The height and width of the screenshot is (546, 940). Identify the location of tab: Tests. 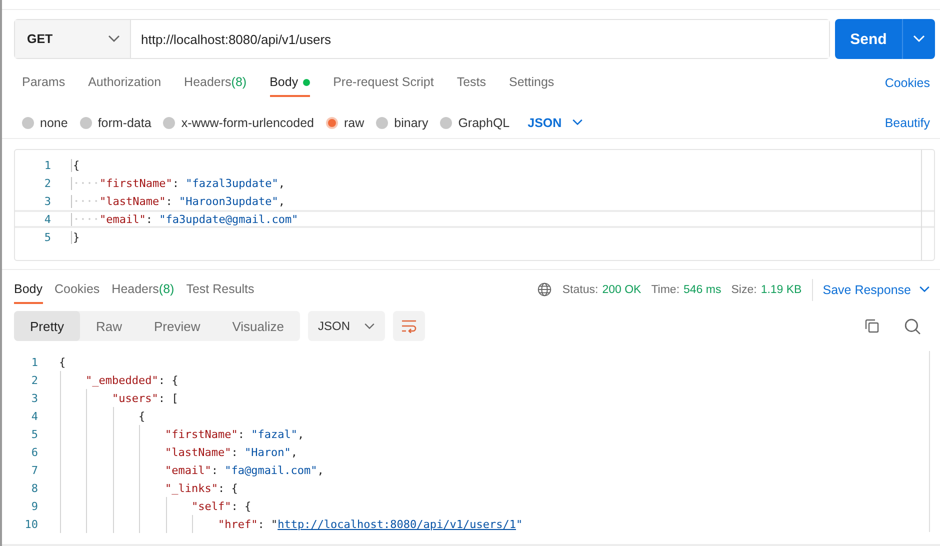
(471, 83).